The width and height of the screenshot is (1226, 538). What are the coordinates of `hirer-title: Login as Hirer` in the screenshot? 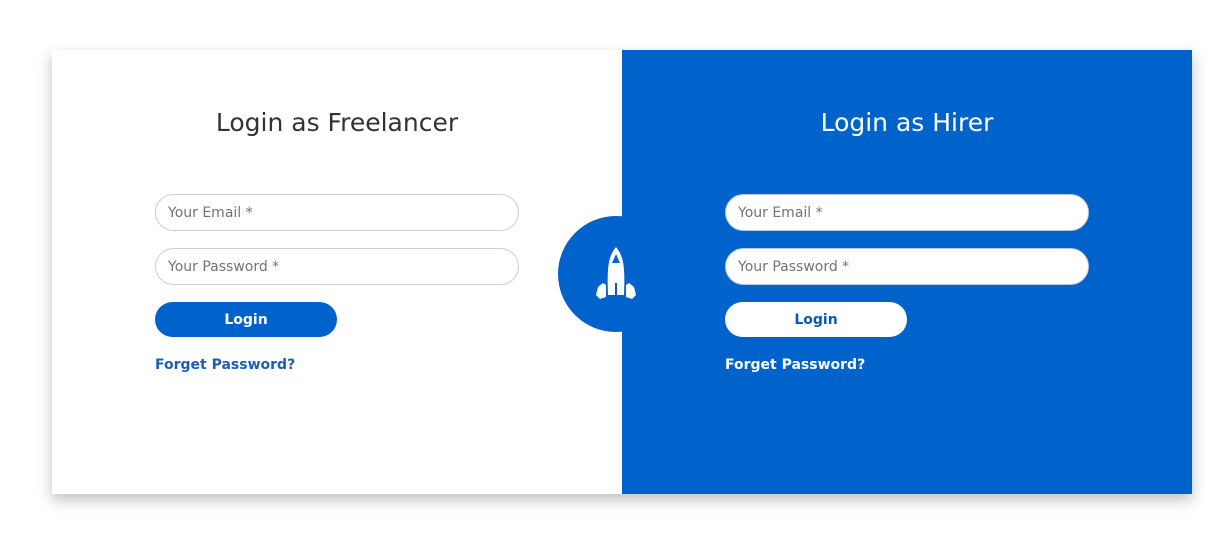 It's located at (907, 122).